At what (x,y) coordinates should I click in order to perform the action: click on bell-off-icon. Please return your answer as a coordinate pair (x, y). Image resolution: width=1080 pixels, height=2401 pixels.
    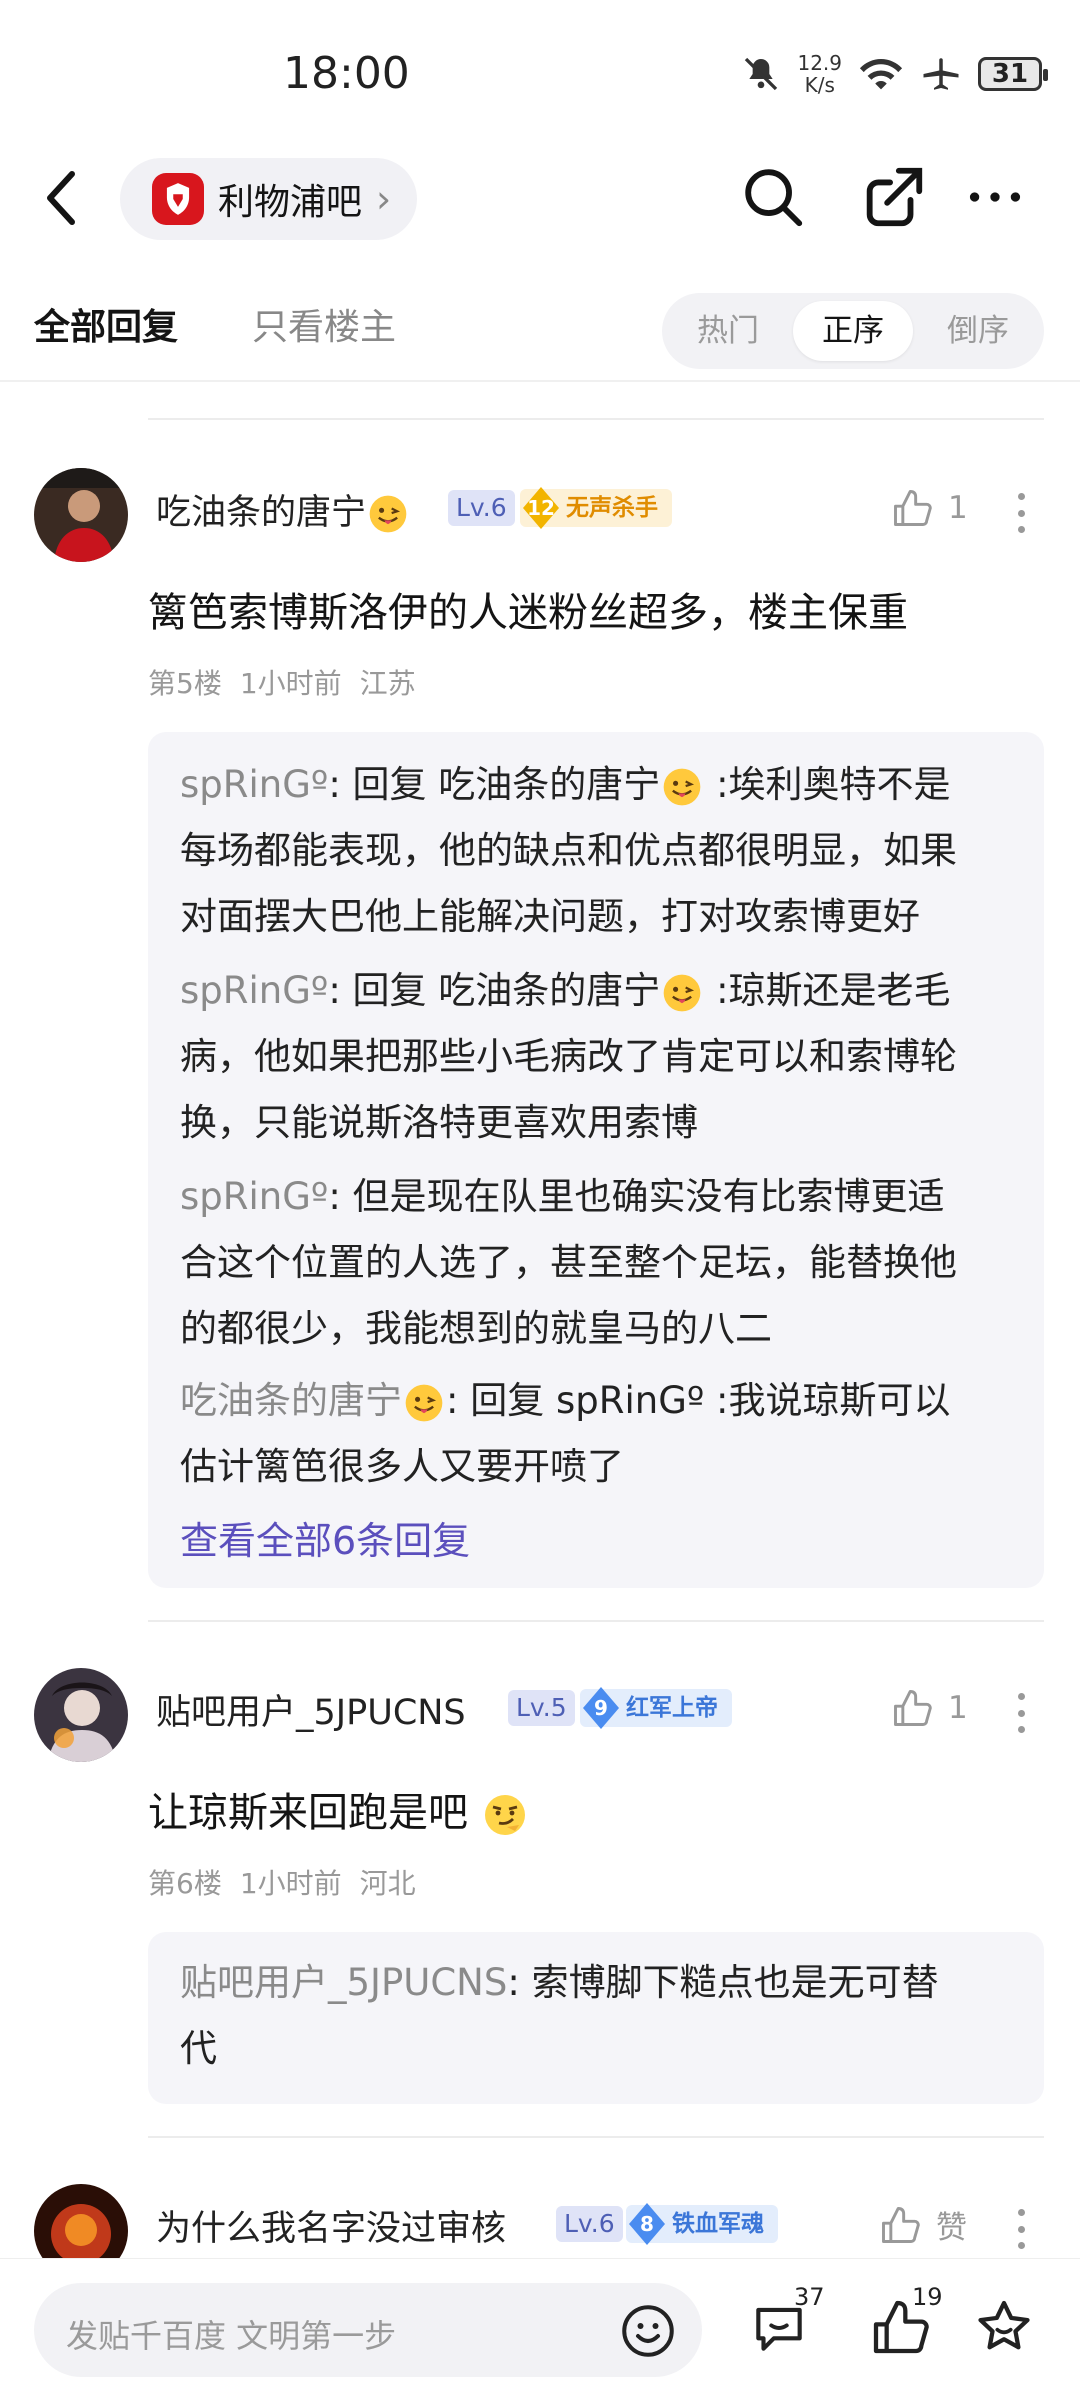
    Looking at the image, I should click on (761, 74).